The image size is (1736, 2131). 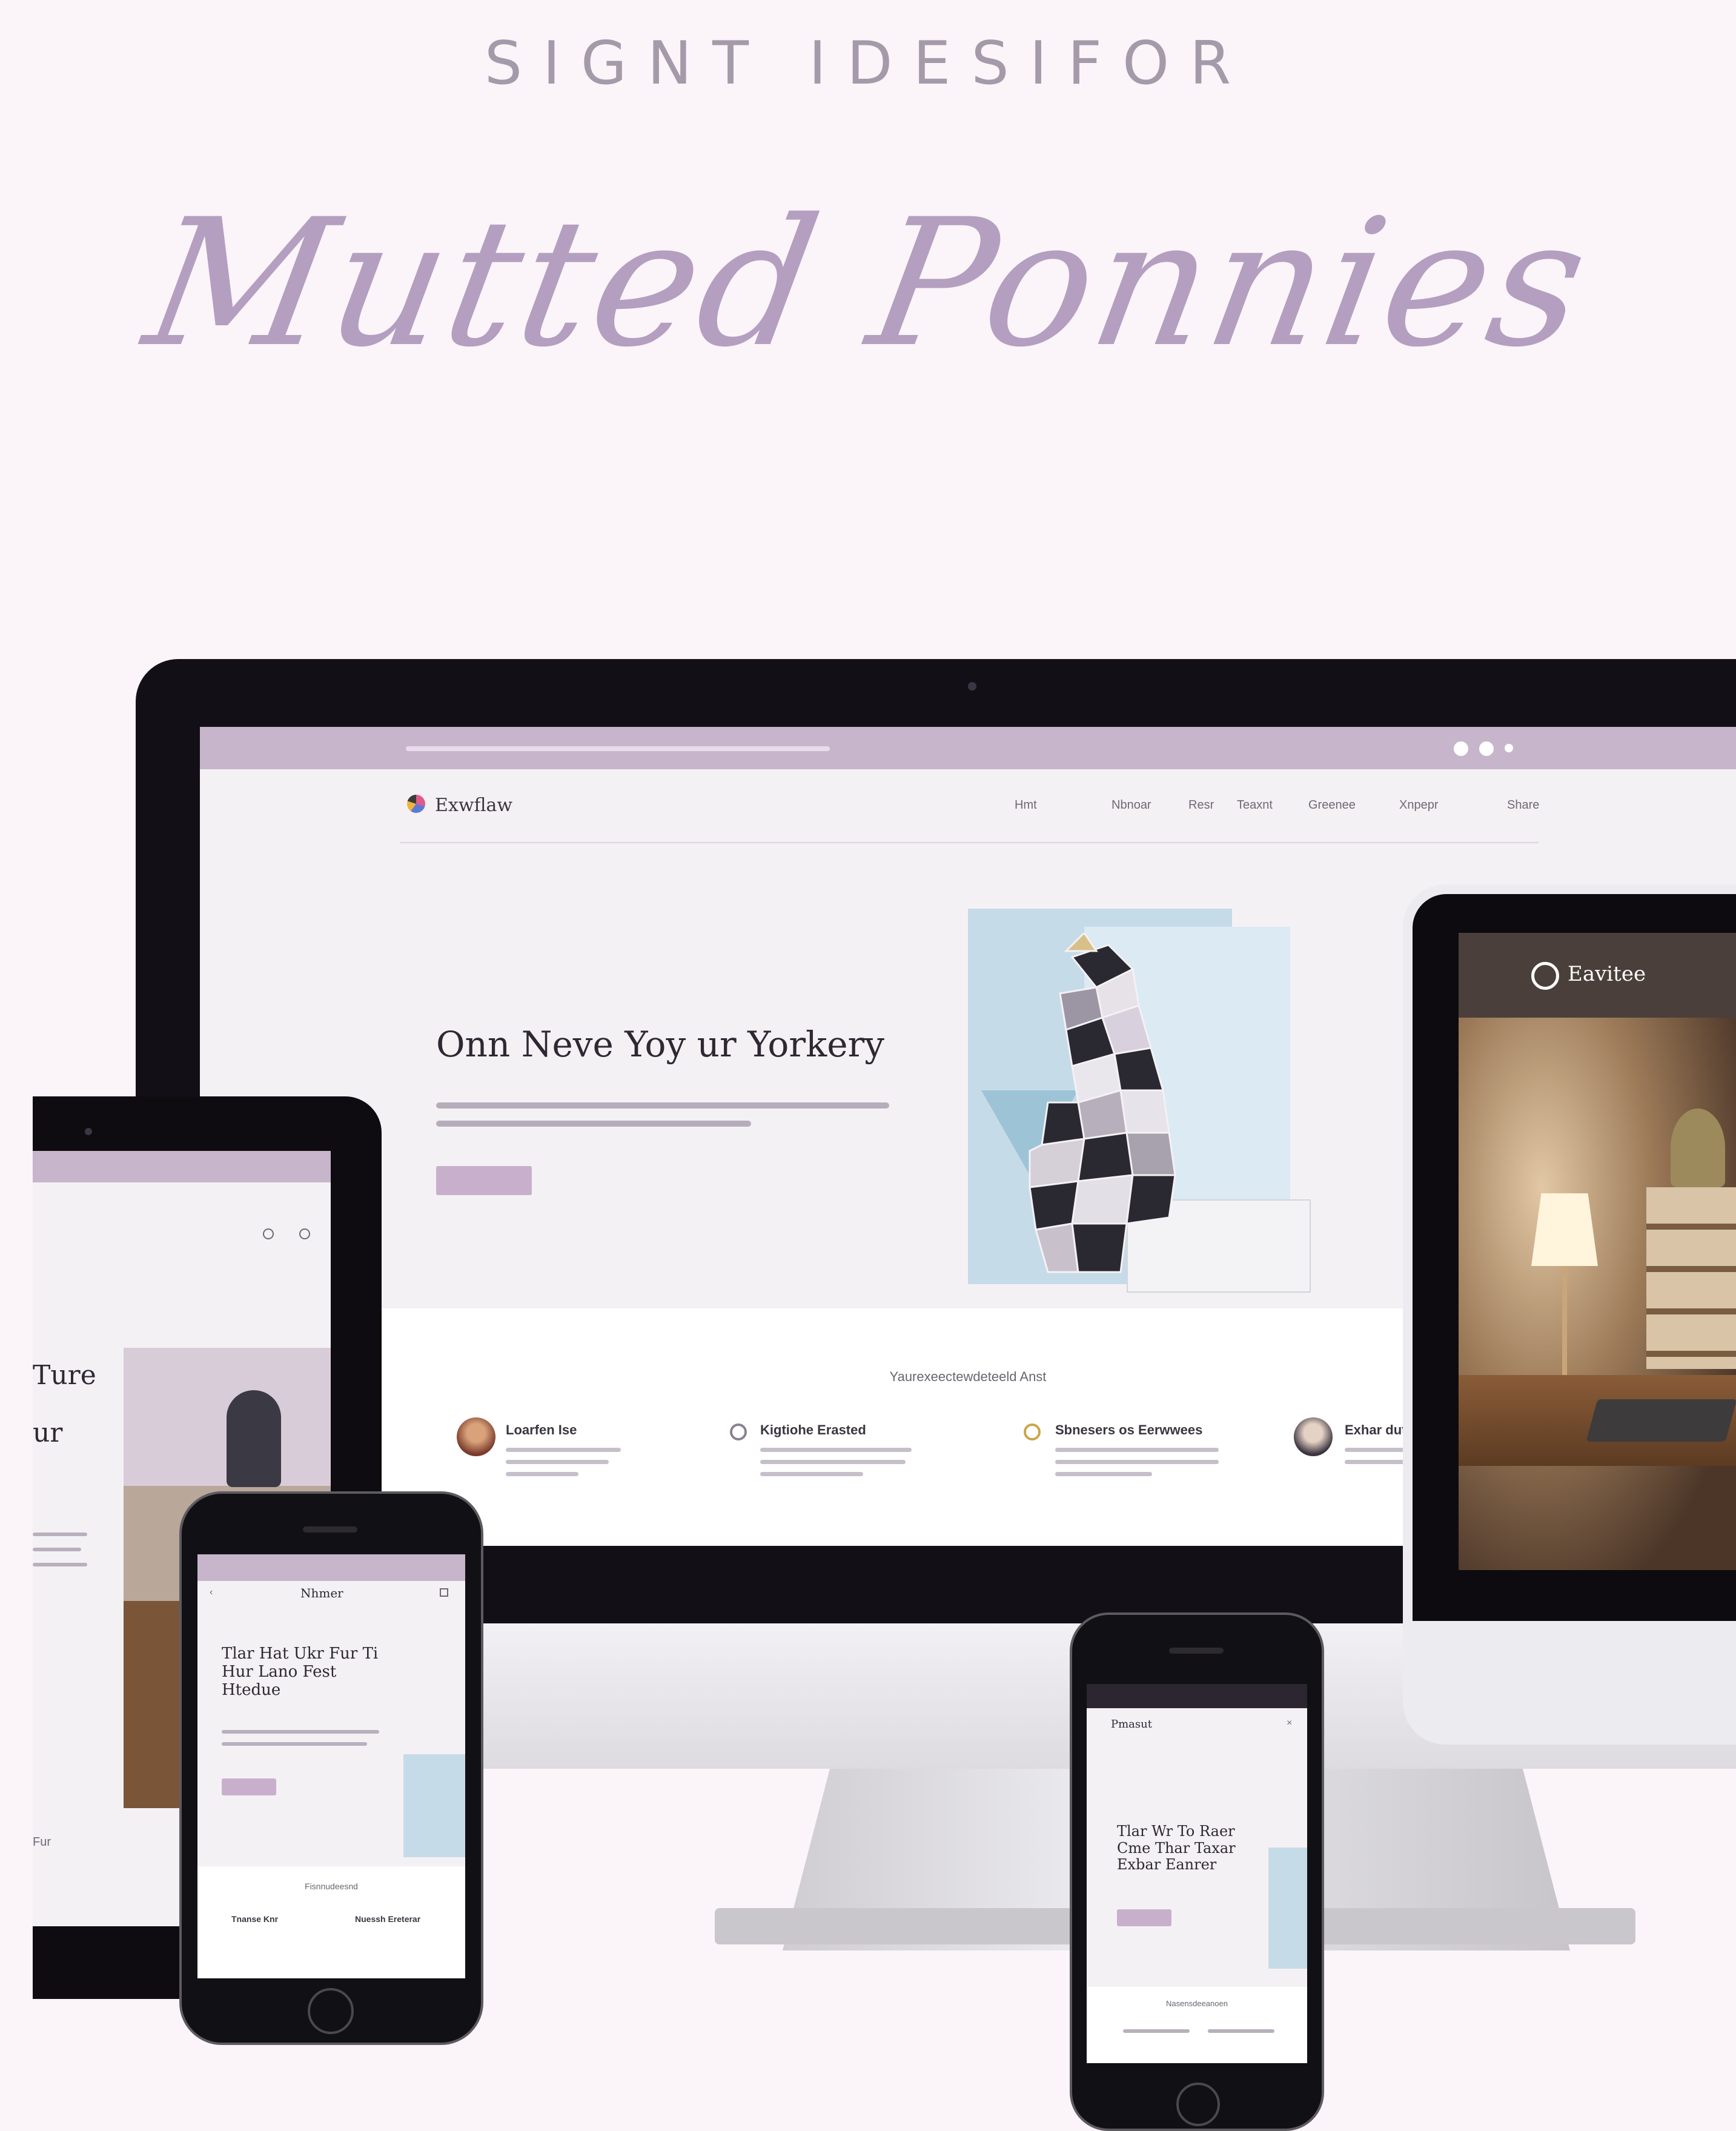 What do you see at coordinates (1509, 748) in the screenshot?
I see `menu-icon` at bounding box center [1509, 748].